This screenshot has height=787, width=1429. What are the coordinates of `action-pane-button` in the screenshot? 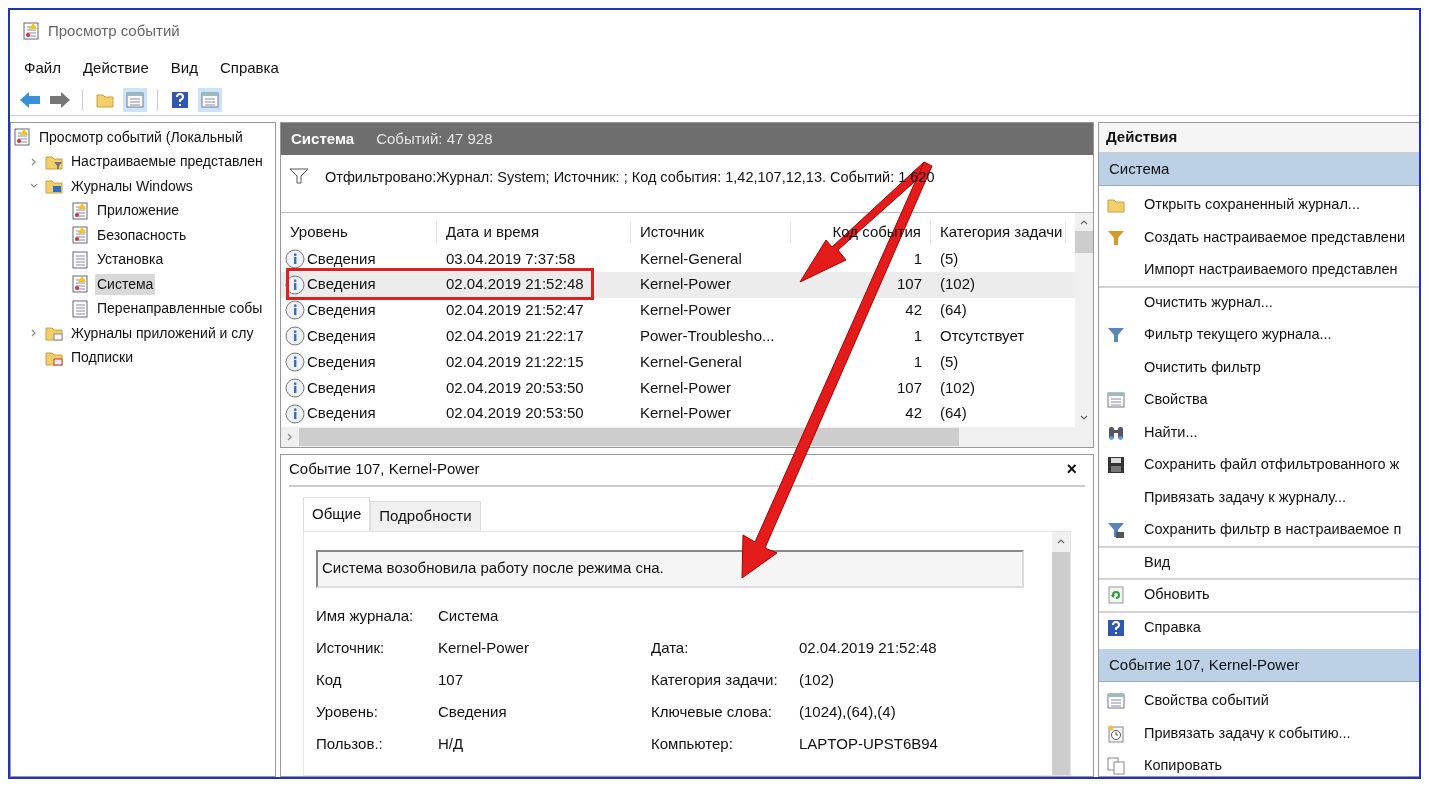 It's located at (210, 99).